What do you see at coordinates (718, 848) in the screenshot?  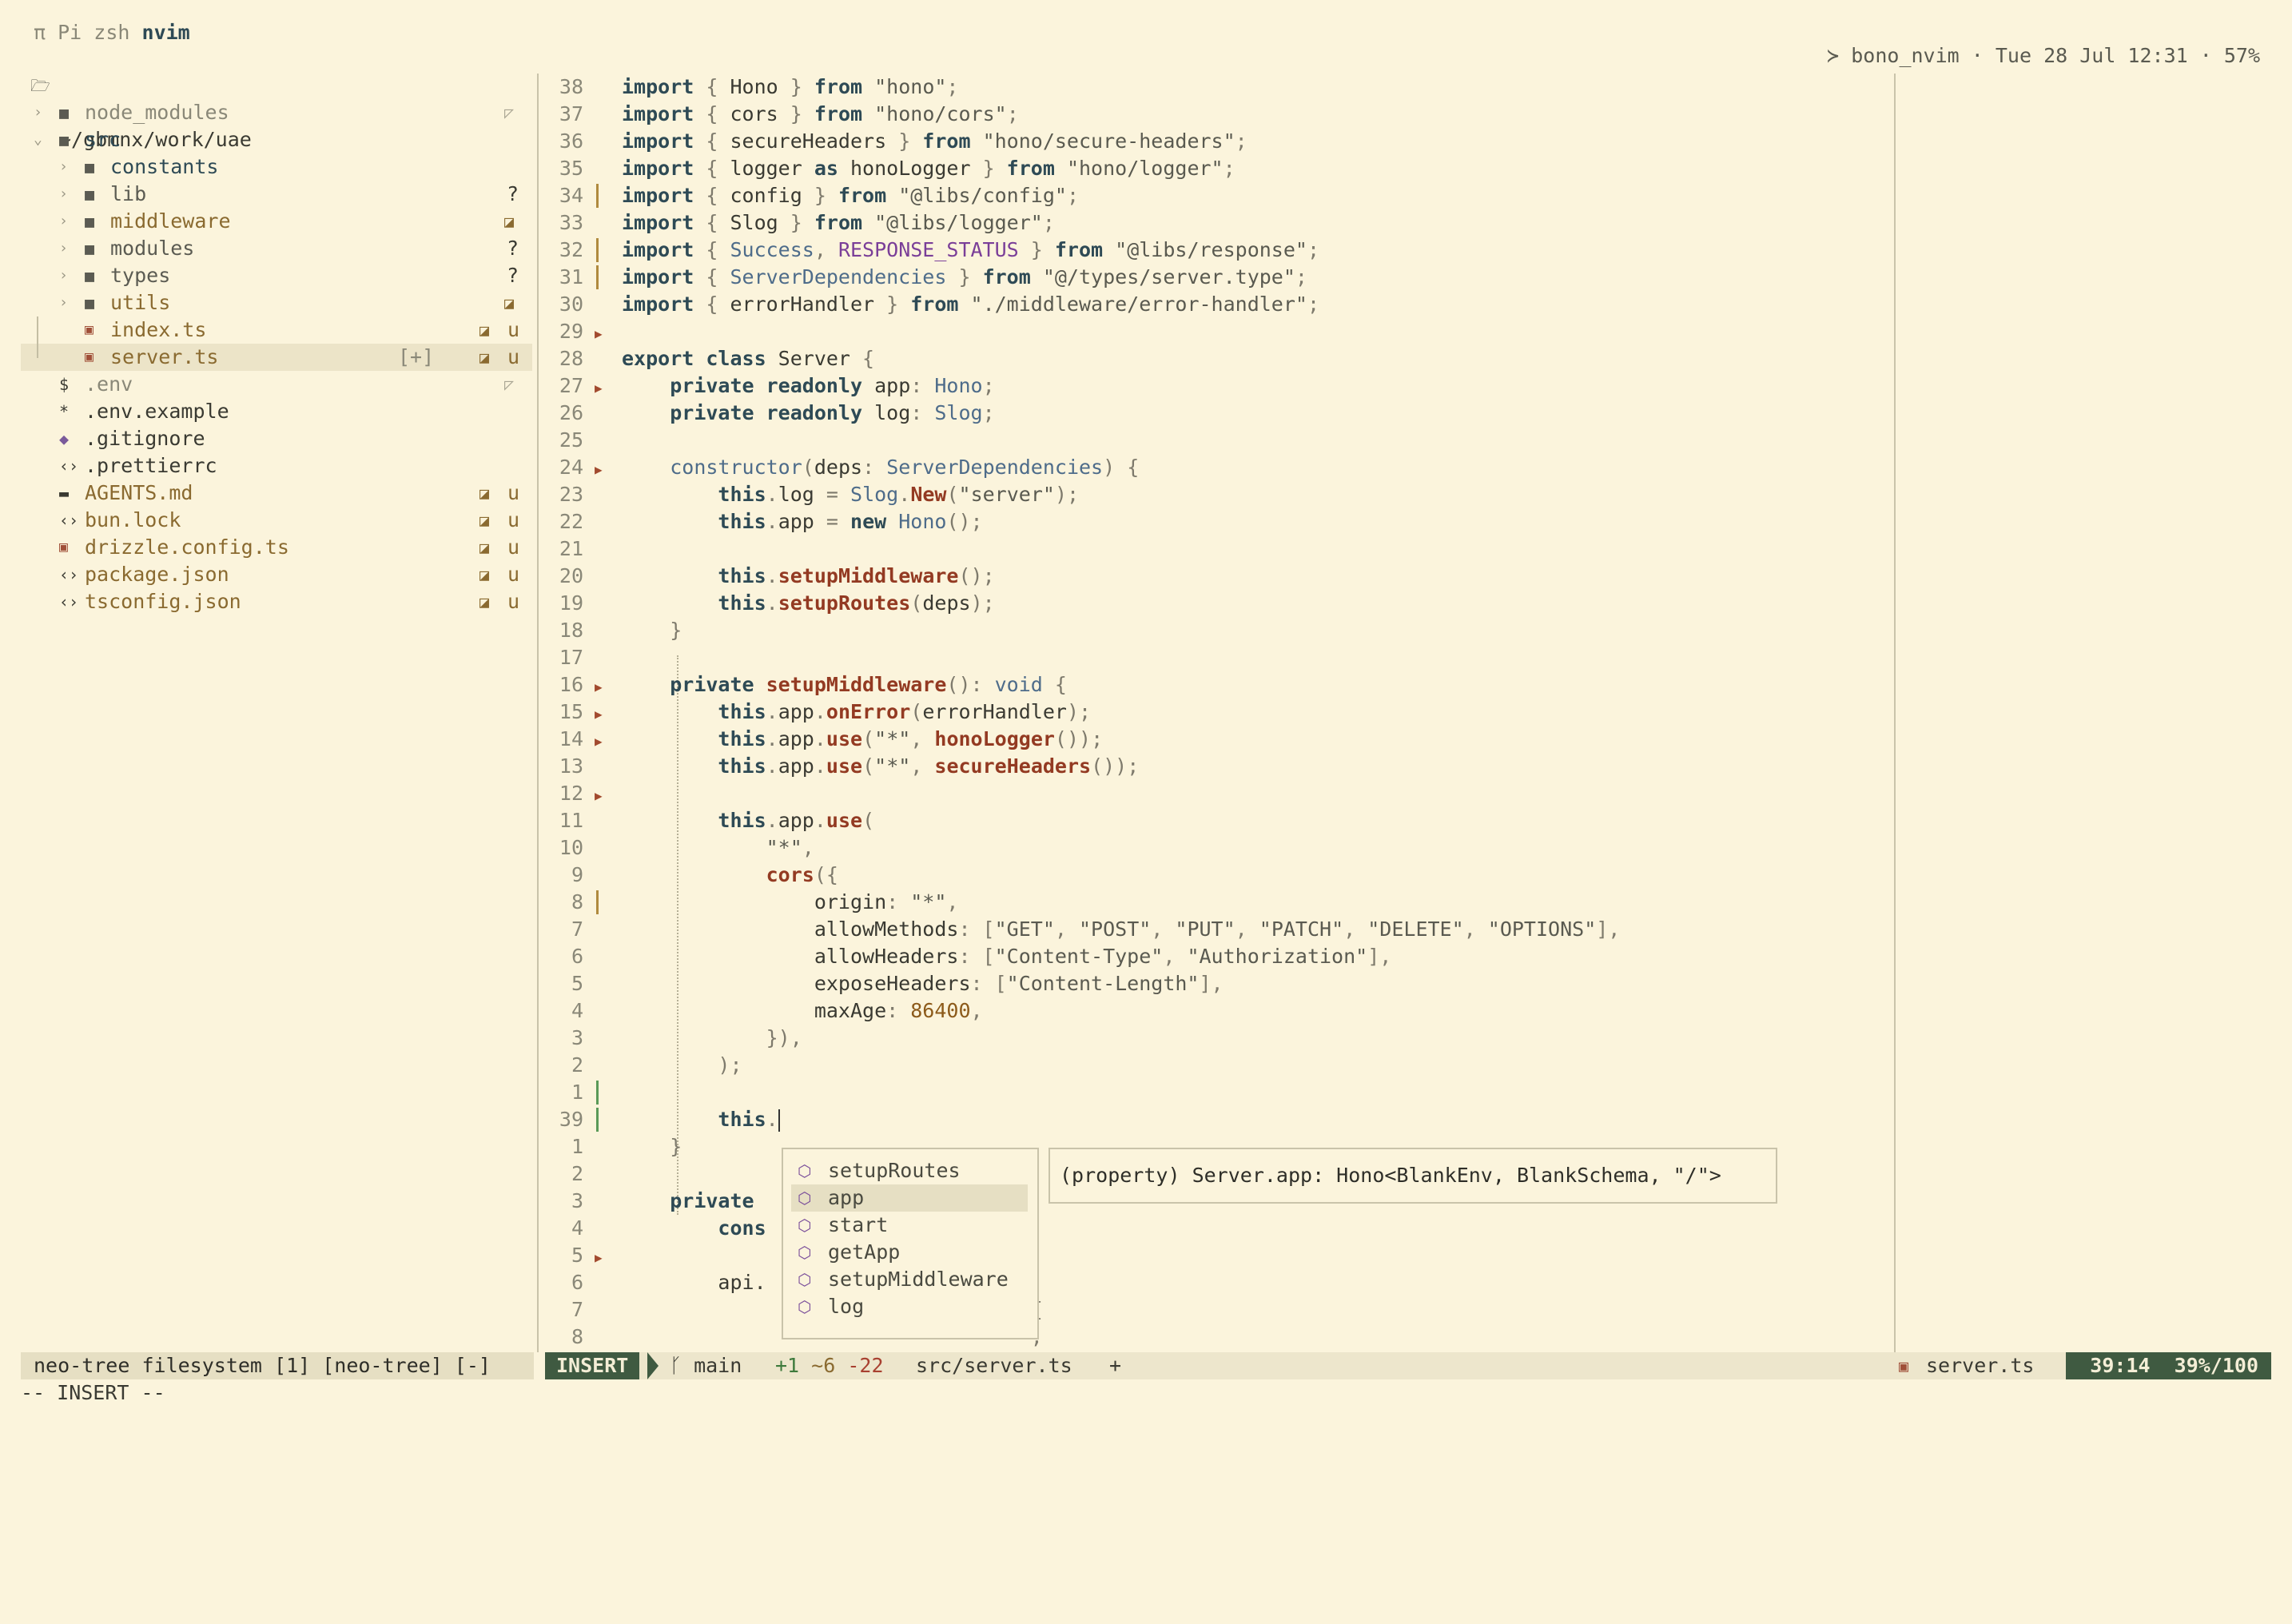 I see `code-text: "*",` at bounding box center [718, 848].